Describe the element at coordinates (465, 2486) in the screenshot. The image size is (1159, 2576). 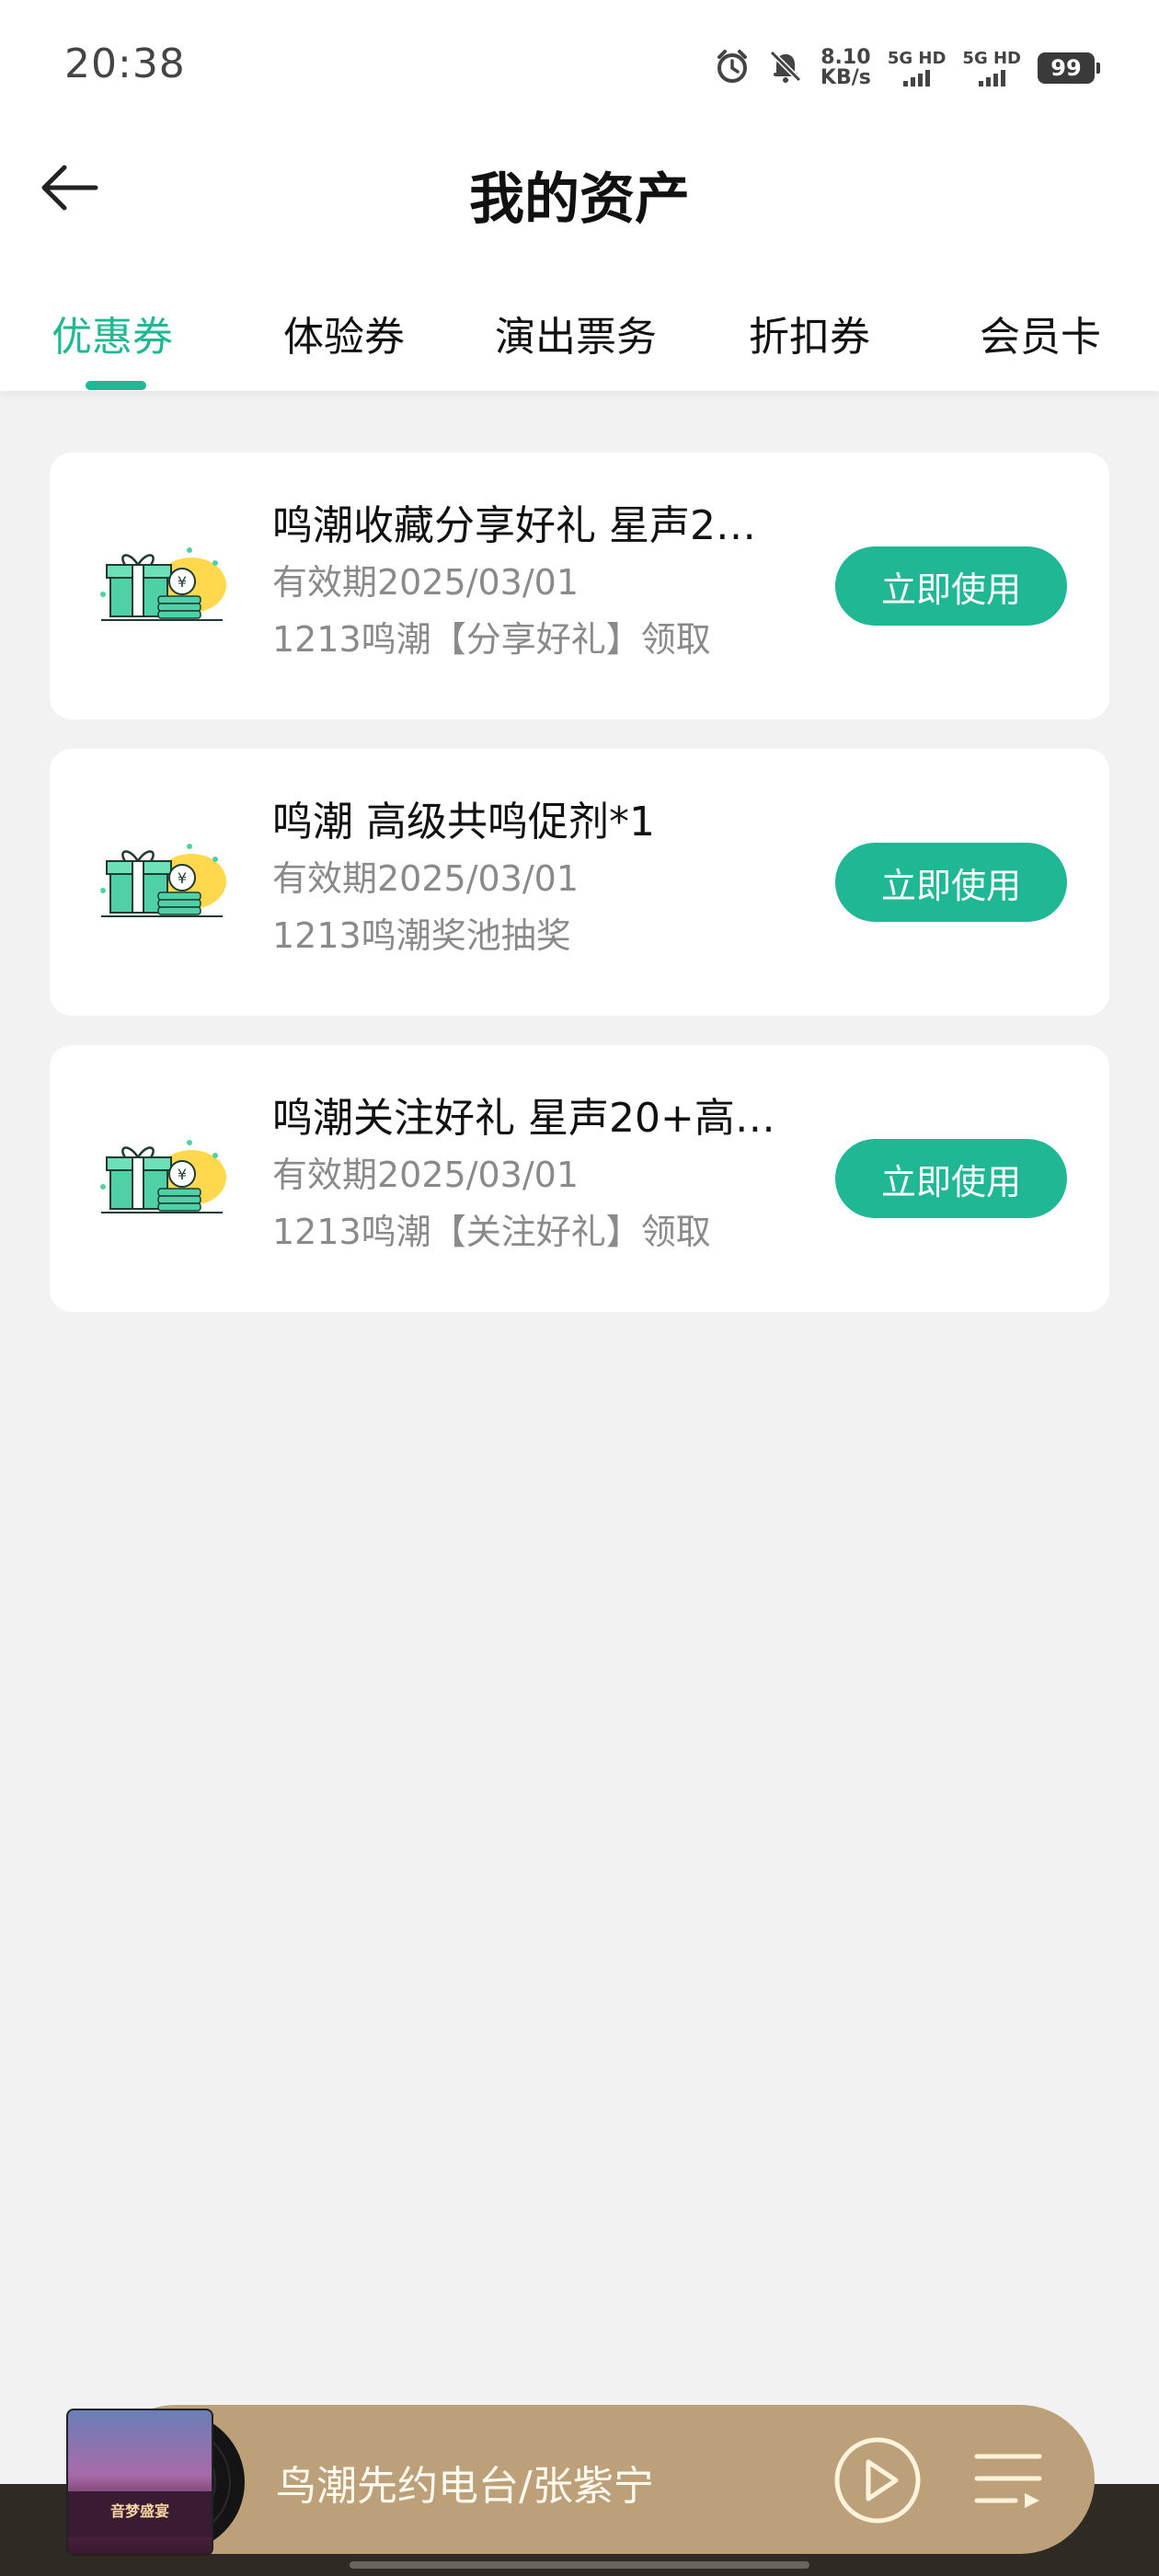
I see `track-title: 鸟潮先约电台/张紫宁` at that location.